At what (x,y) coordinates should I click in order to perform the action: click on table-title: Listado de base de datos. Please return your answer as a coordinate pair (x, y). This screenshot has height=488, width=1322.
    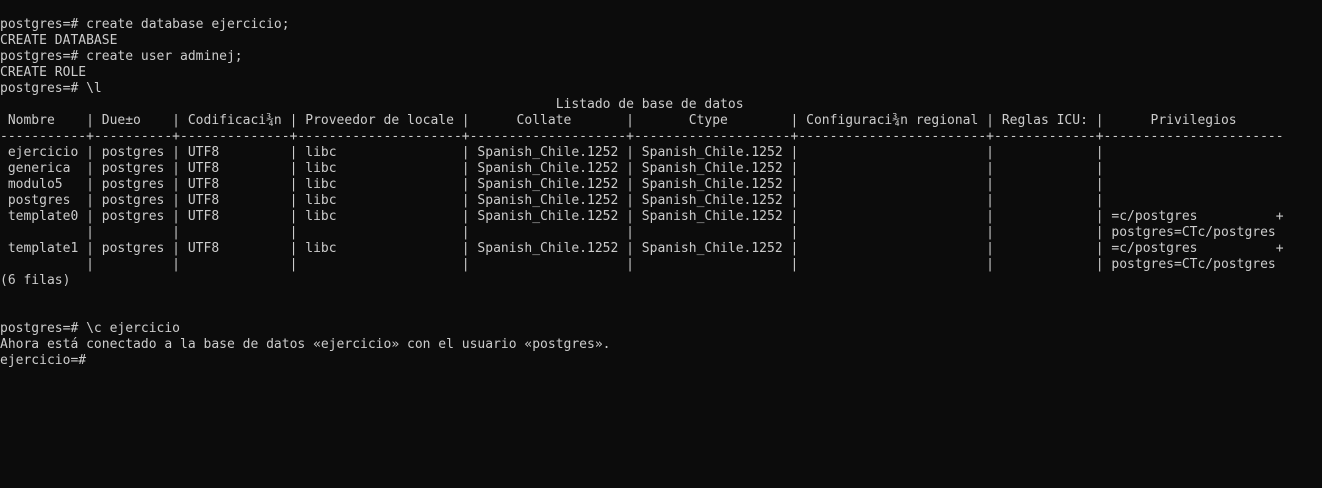
    Looking at the image, I should click on (372, 104).